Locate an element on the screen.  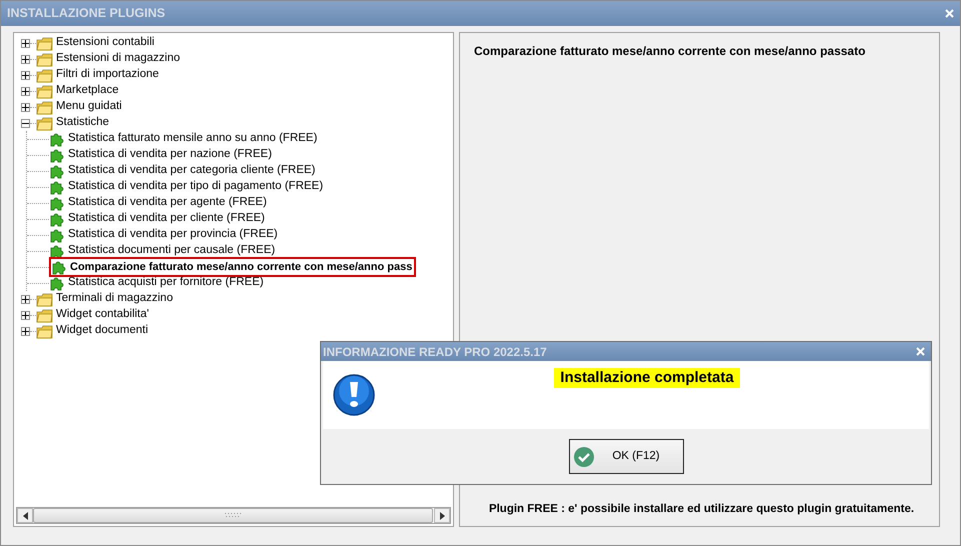
tree-folder: Widget contabilita' is located at coordinates (101, 315).